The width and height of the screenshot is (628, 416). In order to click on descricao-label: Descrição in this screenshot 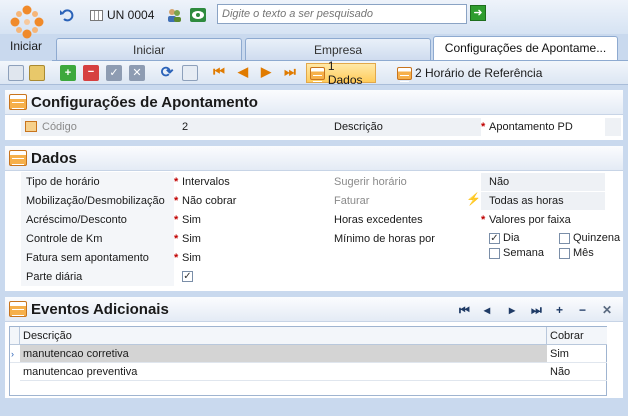, I will do `click(358, 127)`.